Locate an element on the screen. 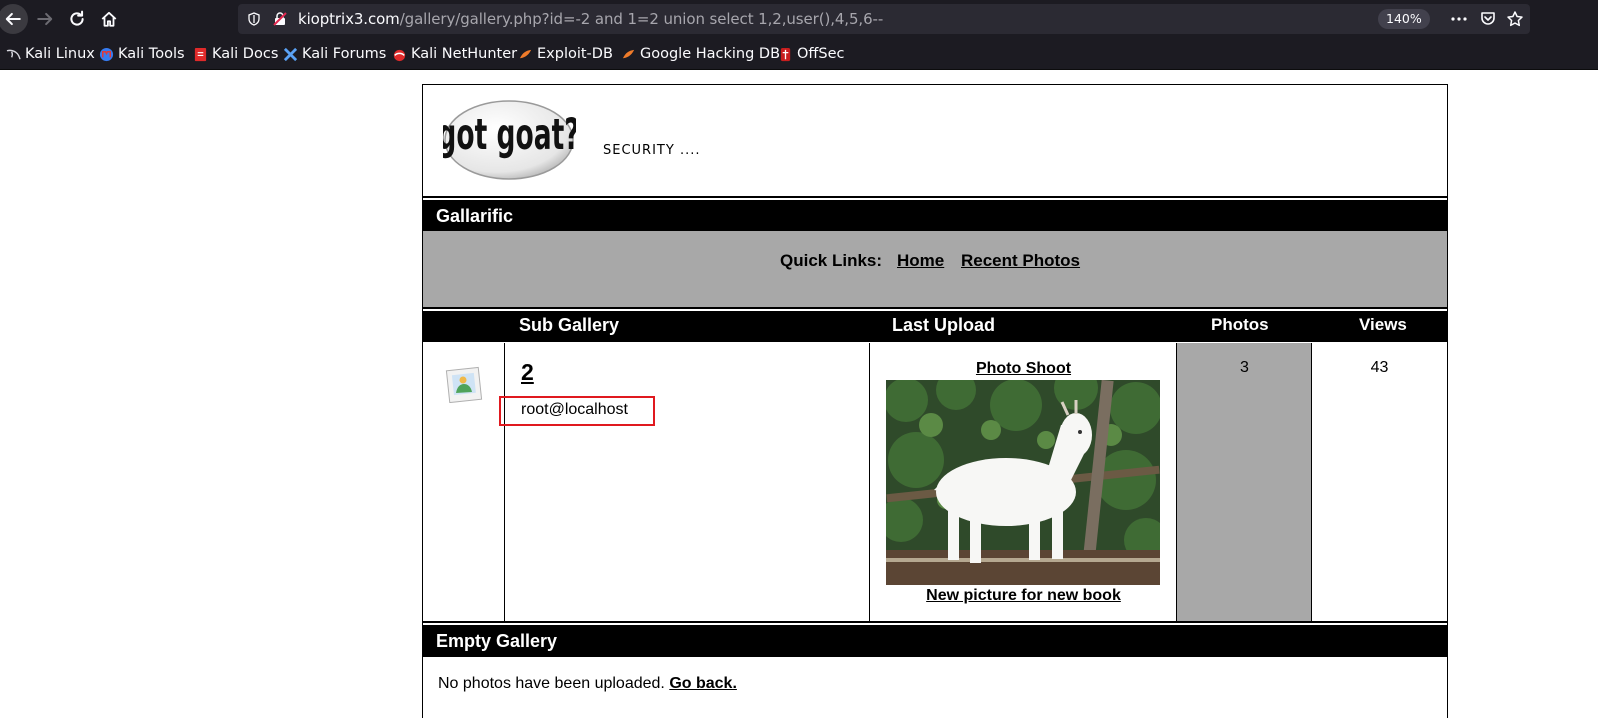 Image resolution: width=1598 pixels, height=718 pixels. empty-gallery-title: Empty Gallery is located at coordinates (497, 641).